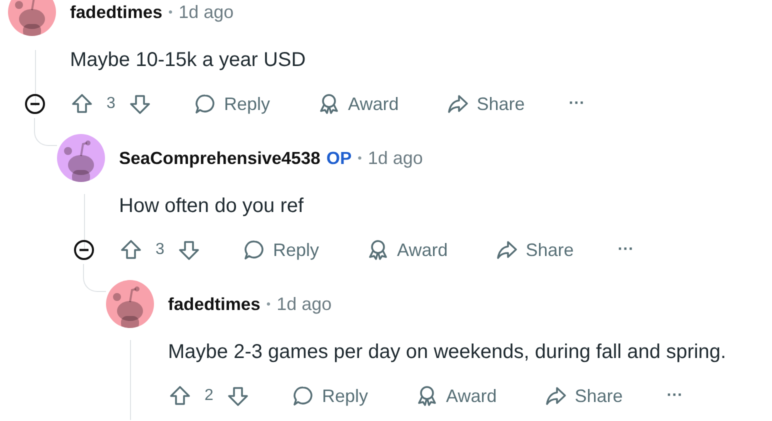 The height and width of the screenshot is (421, 772). I want to click on comment-text: How often do you ref, so click(212, 206).